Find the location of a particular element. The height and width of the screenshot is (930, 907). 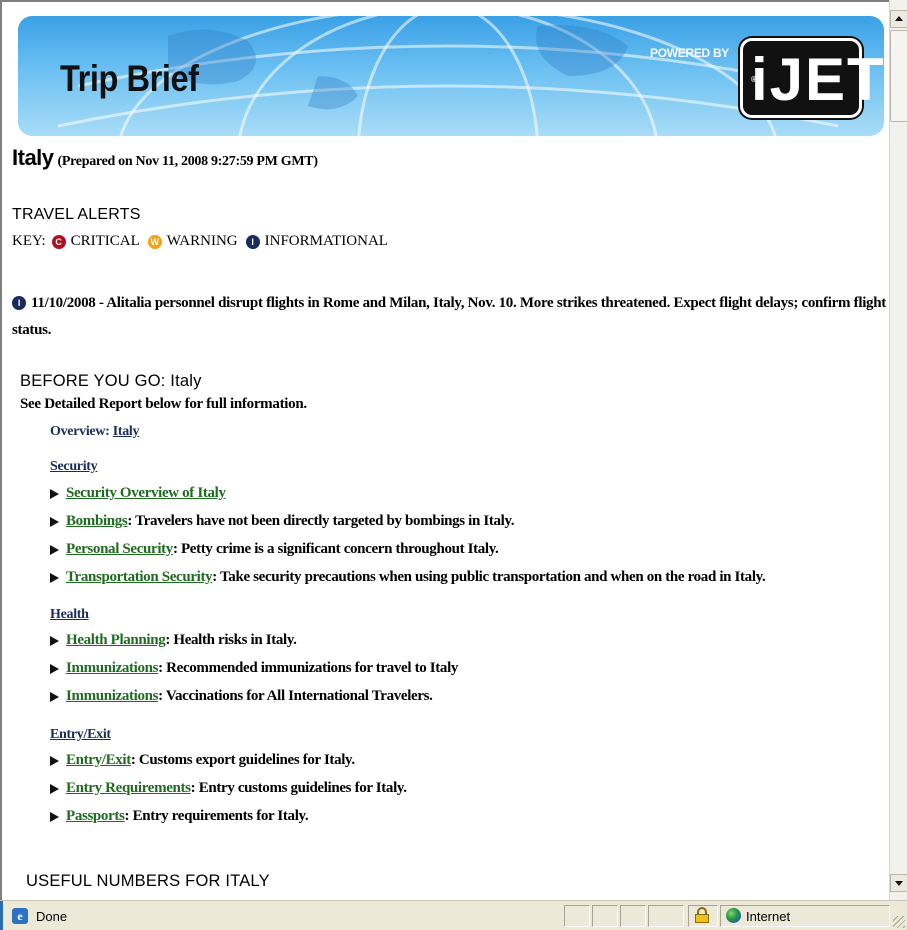

key-label: KEY: is located at coordinates (29, 241).